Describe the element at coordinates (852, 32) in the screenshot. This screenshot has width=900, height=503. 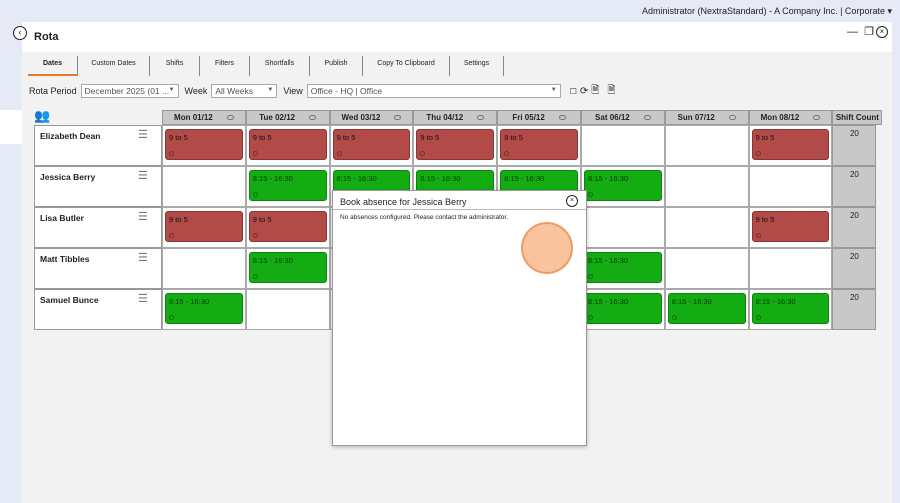
I see `minimize-icon: —` at that location.